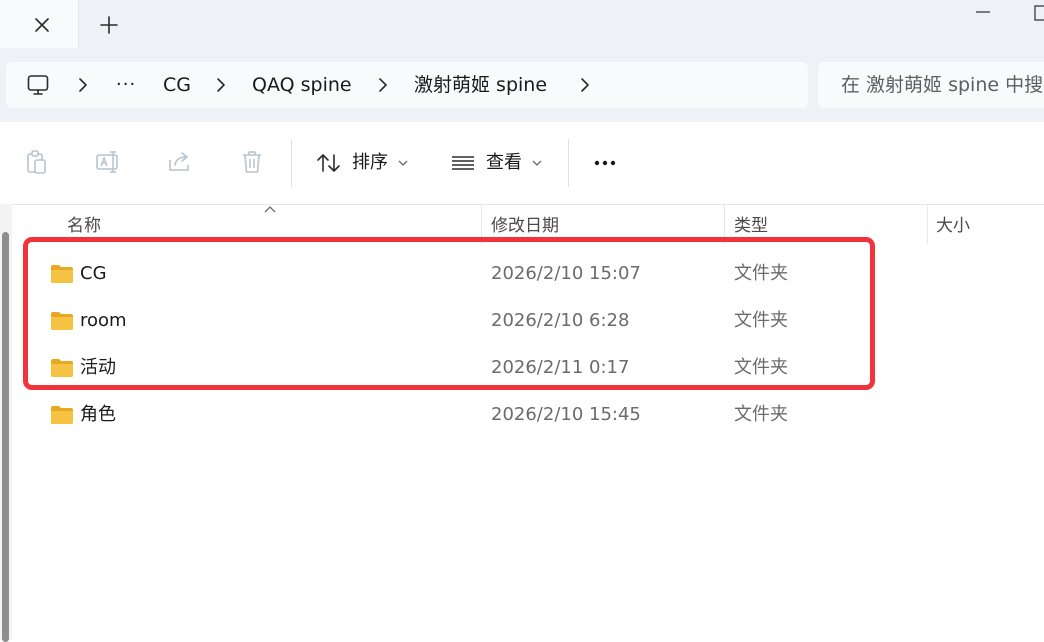 The width and height of the screenshot is (1044, 642). I want to click on sort-label: 排序, so click(370, 162).